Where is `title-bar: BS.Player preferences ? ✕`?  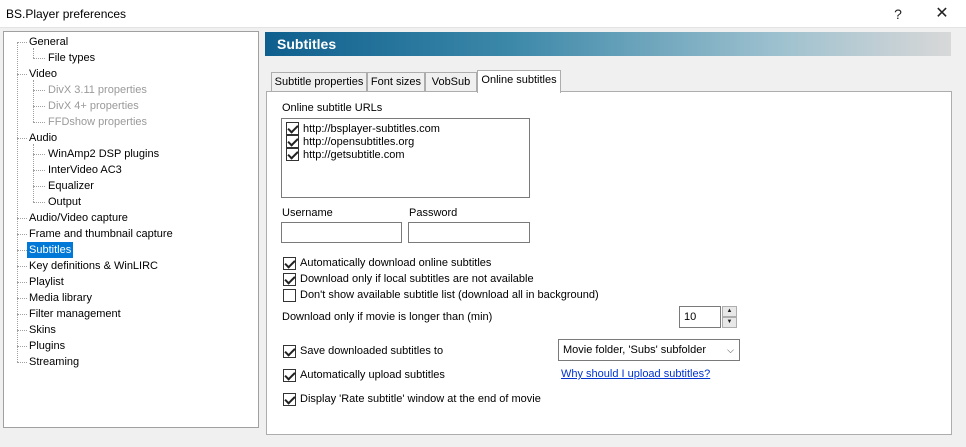 title-bar: BS.Player preferences ? ✕ is located at coordinates (483, 14).